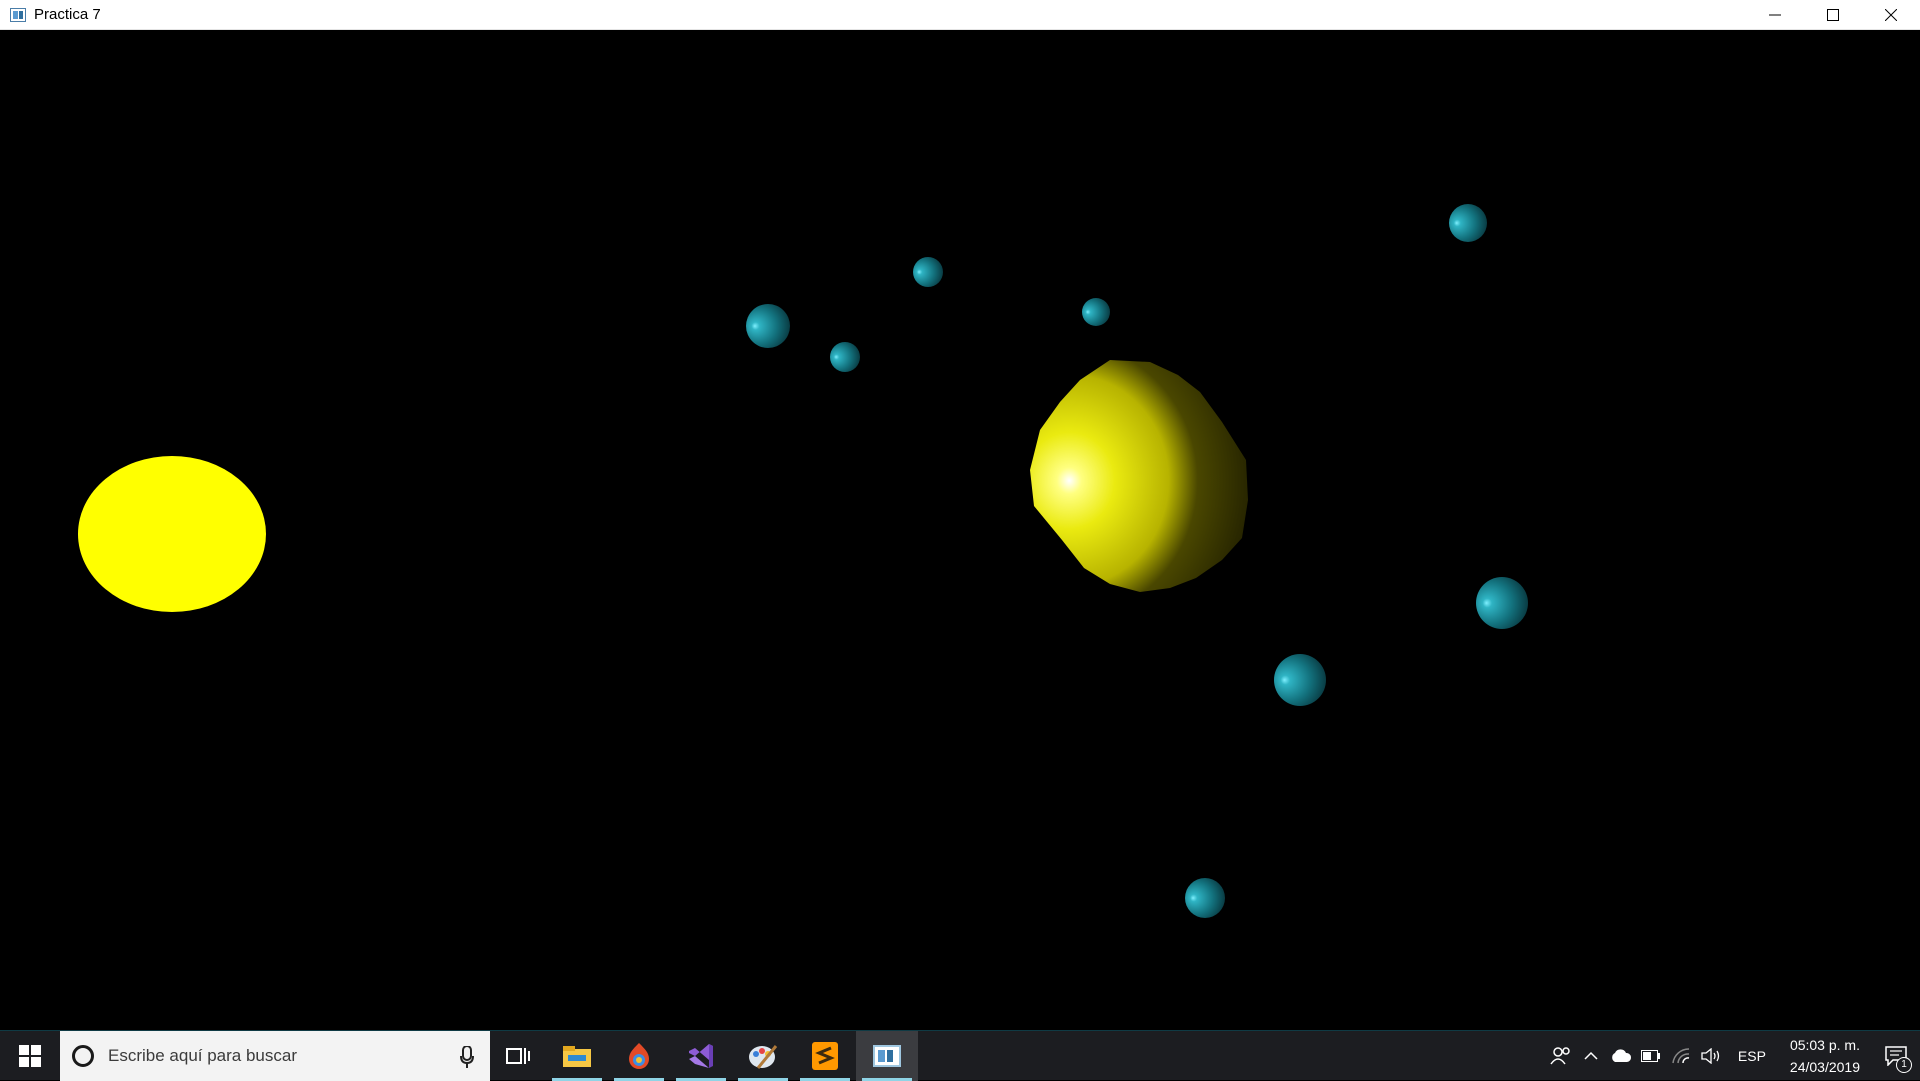 This screenshot has width=1920, height=1081. Describe the element at coordinates (467, 1056) in the screenshot. I see `microphone-icon` at that location.